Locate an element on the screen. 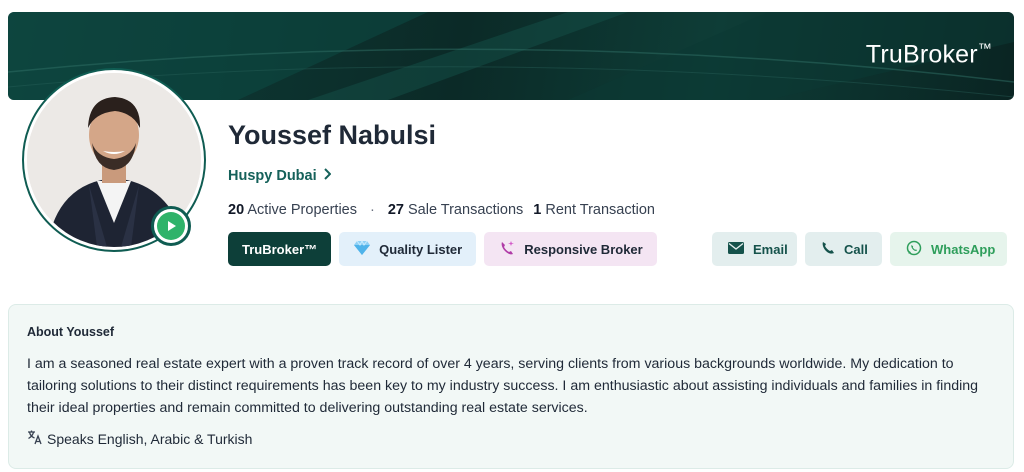 The height and width of the screenshot is (472, 1024). call-button: Call is located at coordinates (843, 249).